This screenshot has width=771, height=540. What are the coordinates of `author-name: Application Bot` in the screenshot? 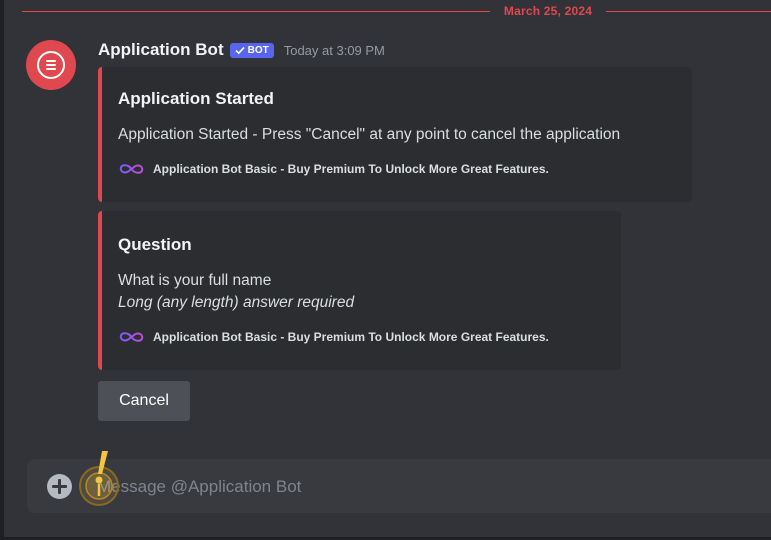 It's located at (161, 50).